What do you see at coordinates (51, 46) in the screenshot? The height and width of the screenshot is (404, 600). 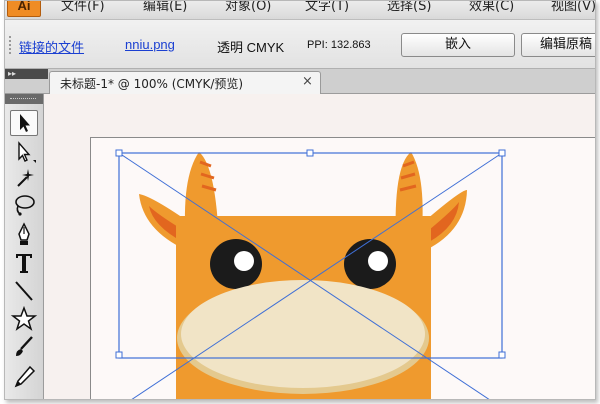 I see `linked-file-link: 链接的文件` at bounding box center [51, 46].